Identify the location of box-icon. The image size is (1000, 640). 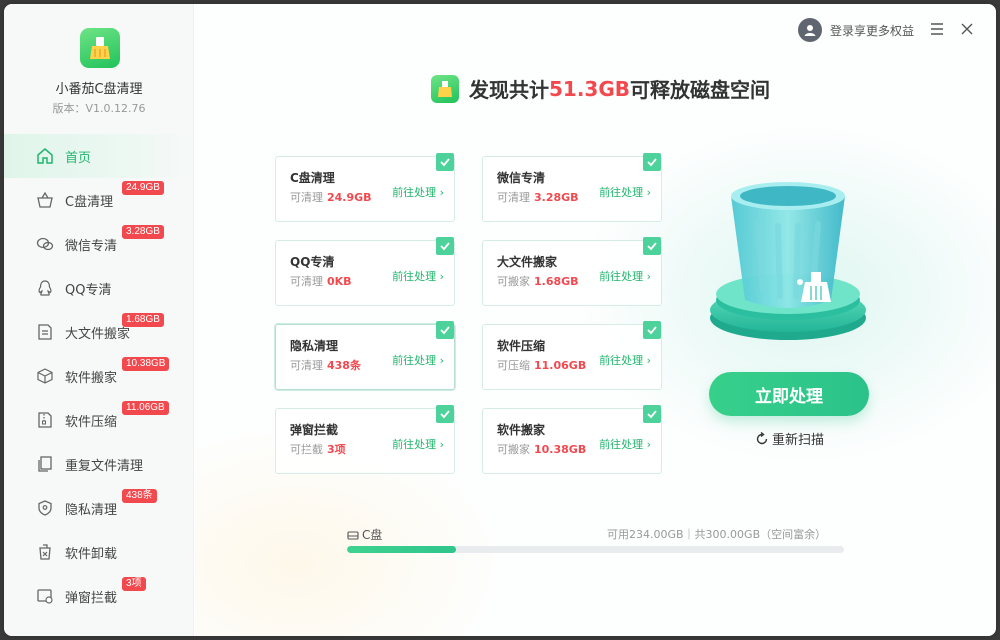
(45, 376).